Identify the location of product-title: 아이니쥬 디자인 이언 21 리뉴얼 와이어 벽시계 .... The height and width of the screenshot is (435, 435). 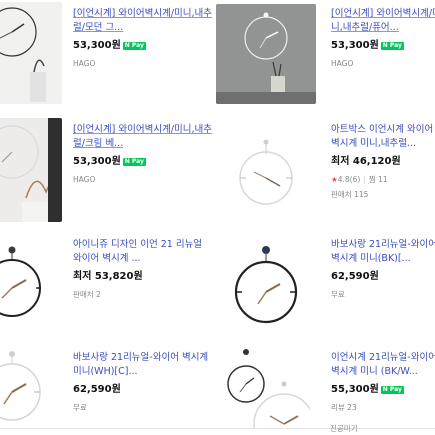
(143, 252).